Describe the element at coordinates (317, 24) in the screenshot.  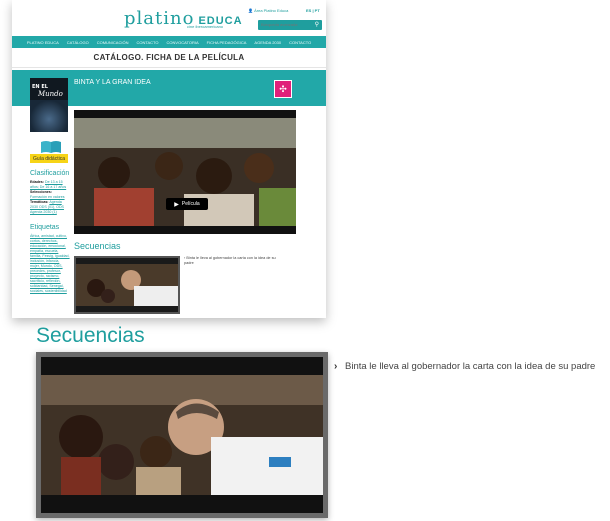
I see `search-icon: ⚲` at that location.